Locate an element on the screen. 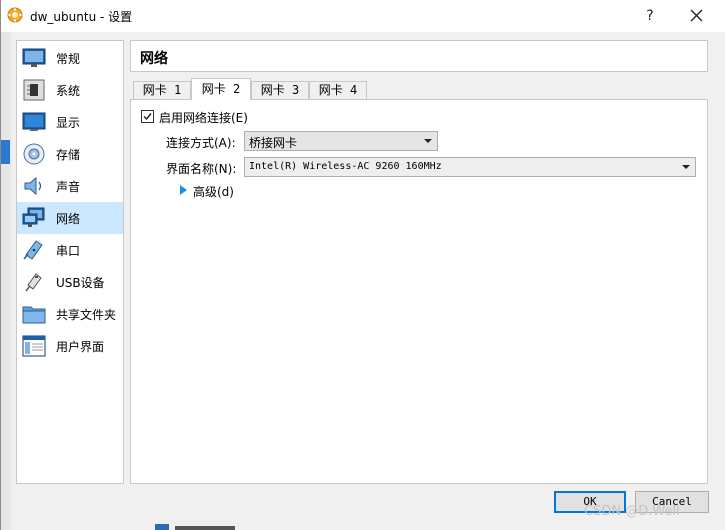 This screenshot has width=725, height=530. background-window-edge is located at coordinates (6, 281).